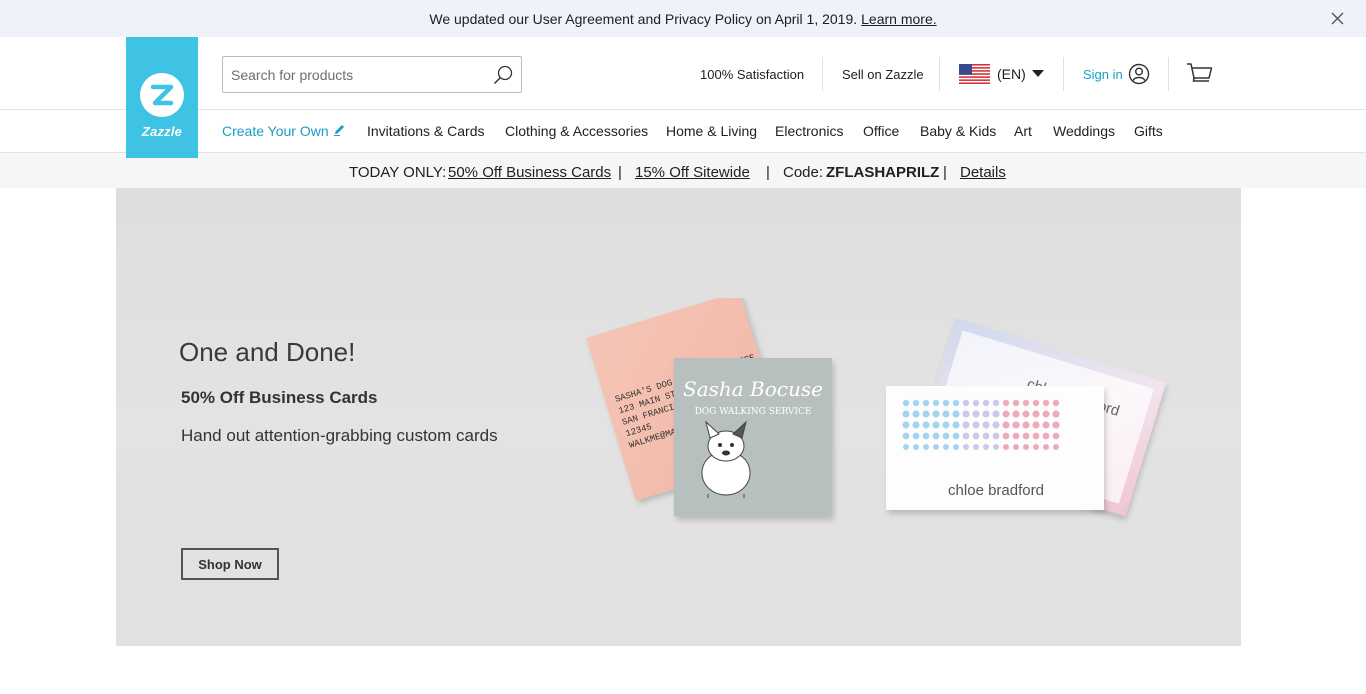 The image size is (1366, 694). What do you see at coordinates (162, 131) in the screenshot?
I see `logo-text: Zazzle` at bounding box center [162, 131].